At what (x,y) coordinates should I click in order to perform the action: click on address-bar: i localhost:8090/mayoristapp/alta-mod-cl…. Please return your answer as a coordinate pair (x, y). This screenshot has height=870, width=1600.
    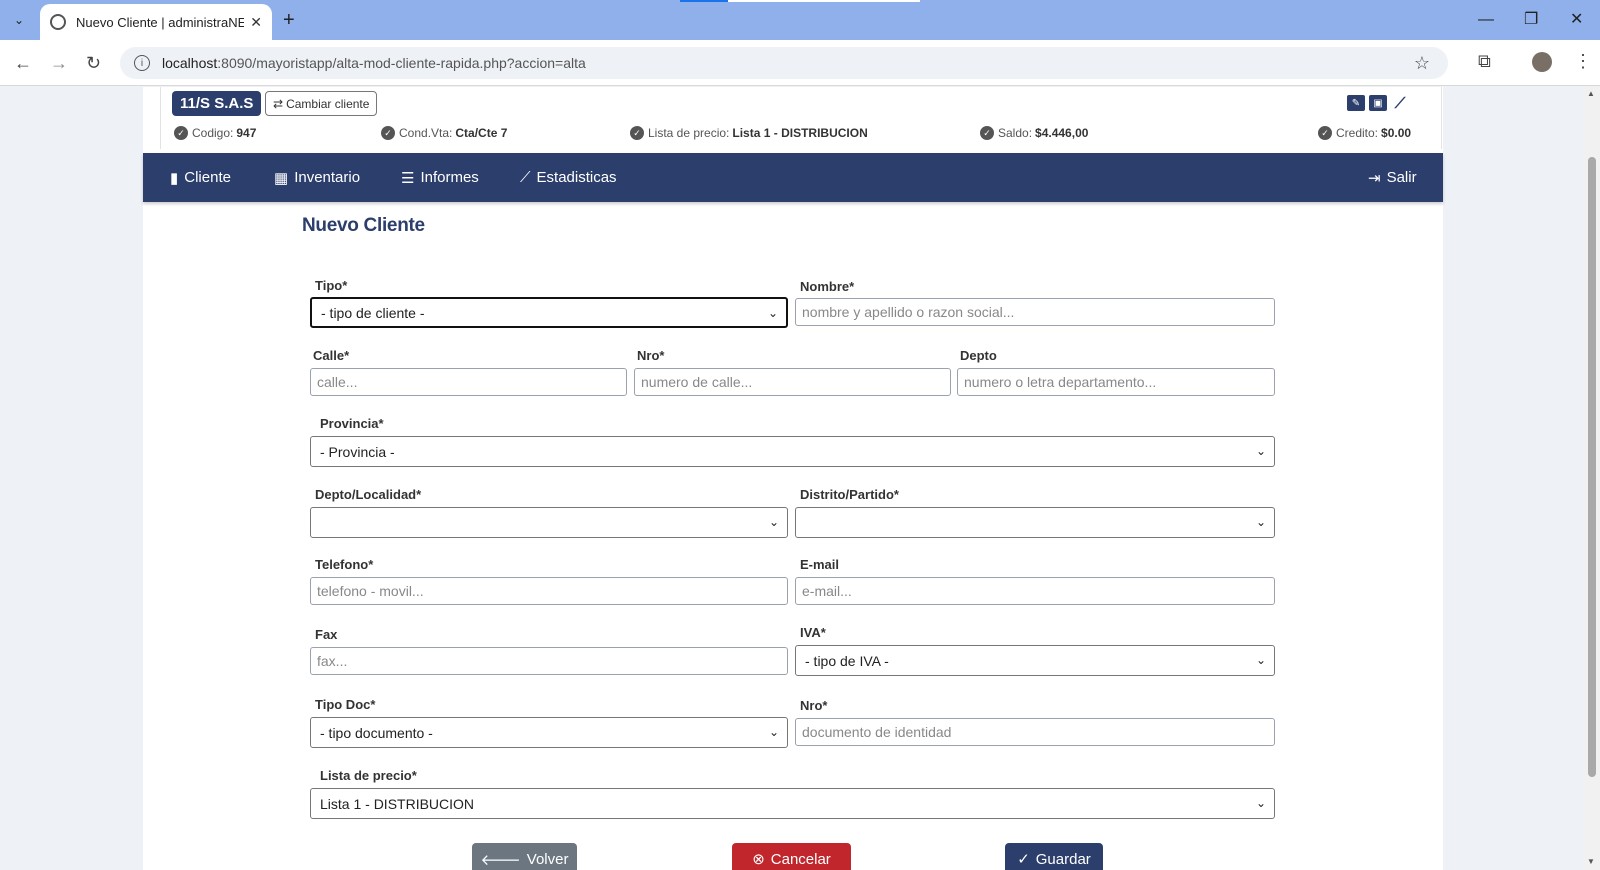
    Looking at the image, I should click on (784, 63).